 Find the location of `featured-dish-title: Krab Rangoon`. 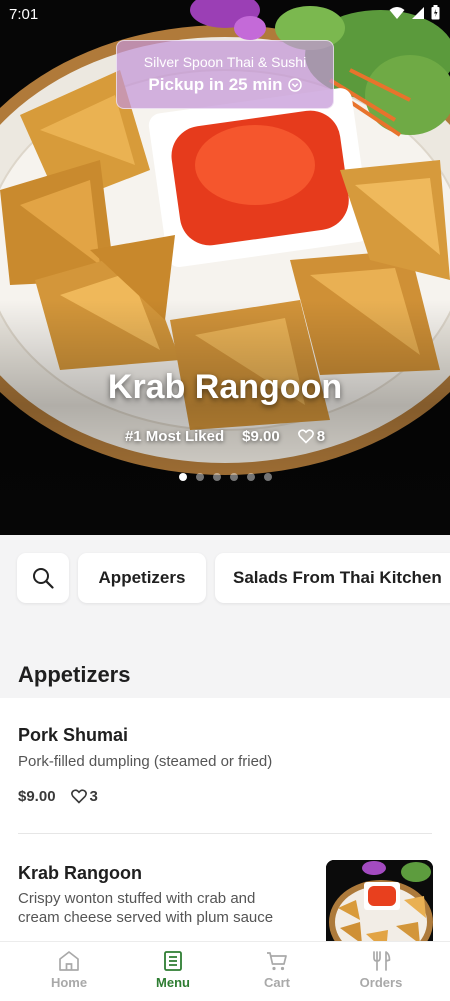

featured-dish-title: Krab Rangoon is located at coordinates (225, 387).